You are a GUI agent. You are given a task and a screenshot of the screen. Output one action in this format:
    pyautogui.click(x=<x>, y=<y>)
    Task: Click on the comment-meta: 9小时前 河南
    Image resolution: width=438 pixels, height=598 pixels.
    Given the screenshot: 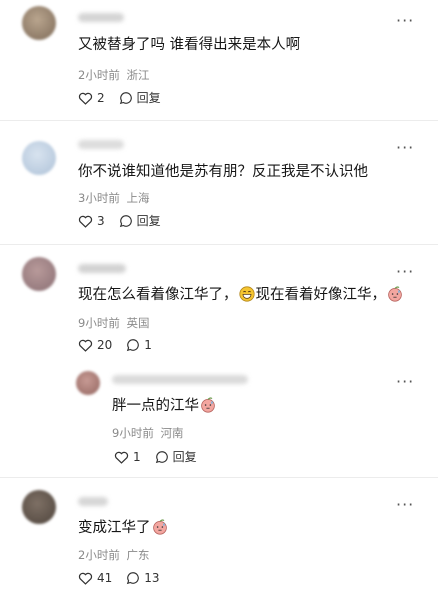 What is the action you would take?
    pyautogui.click(x=147, y=433)
    